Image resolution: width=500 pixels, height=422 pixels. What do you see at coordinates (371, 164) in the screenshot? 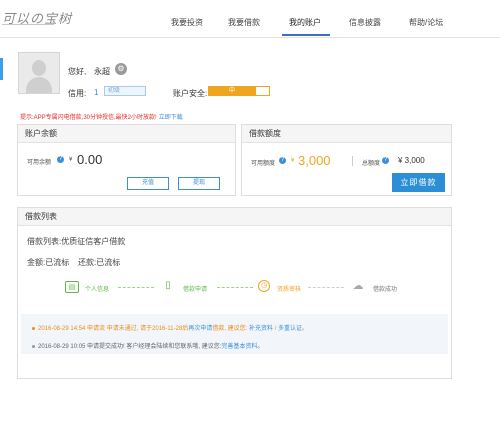
I see `total-quota-label: 总额度` at bounding box center [371, 164].